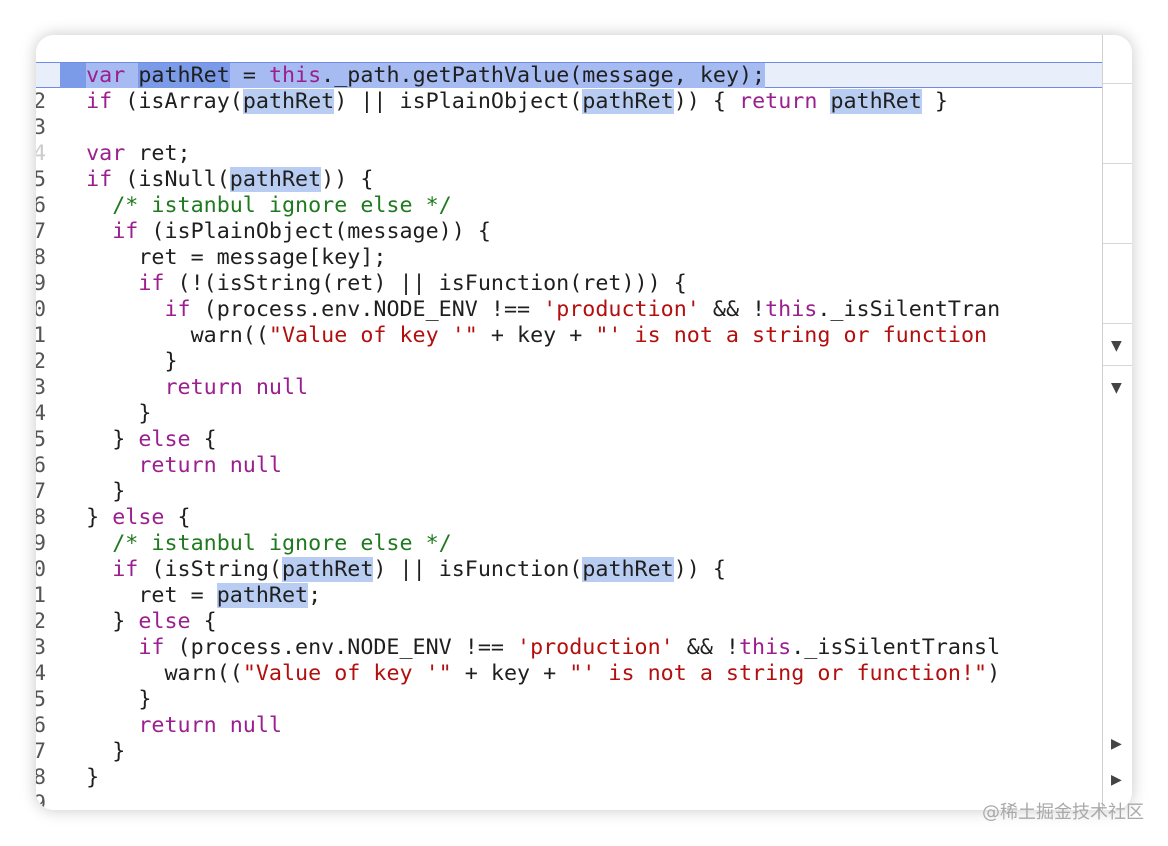 The height and width of the screenshot is (846, 1168). Describe the element at coordinates (569, 270) in the screenshot. I see `code-line: 9 ret = message[key];` at that location.